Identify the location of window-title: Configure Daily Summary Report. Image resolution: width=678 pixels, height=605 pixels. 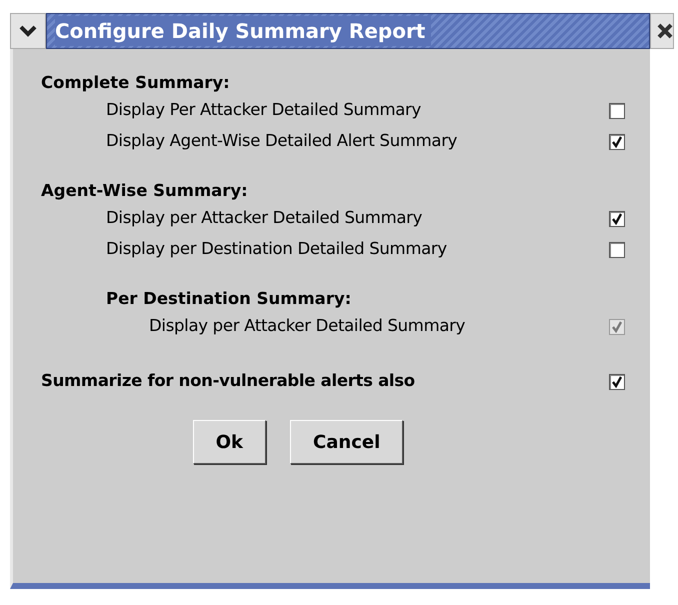
(243, 31).